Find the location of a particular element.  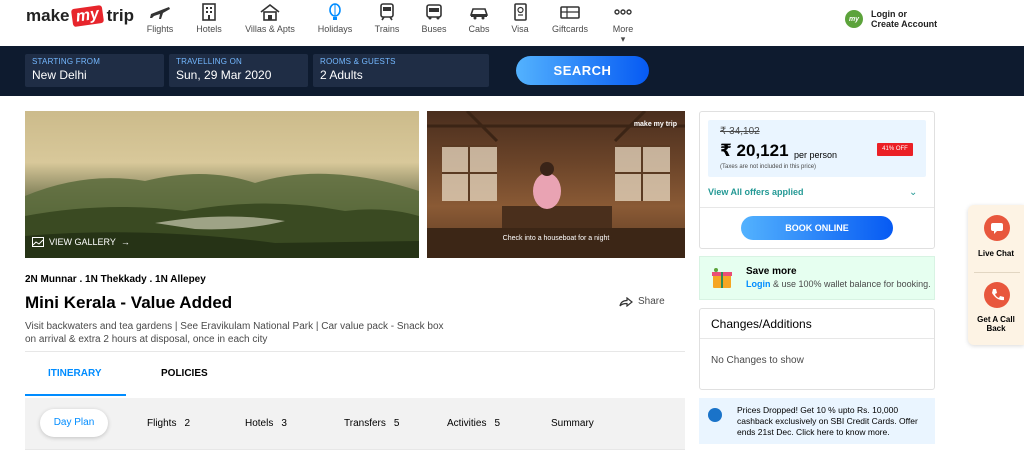

changes-empty-text: No Changes to show is located at coordinates (757, 360).